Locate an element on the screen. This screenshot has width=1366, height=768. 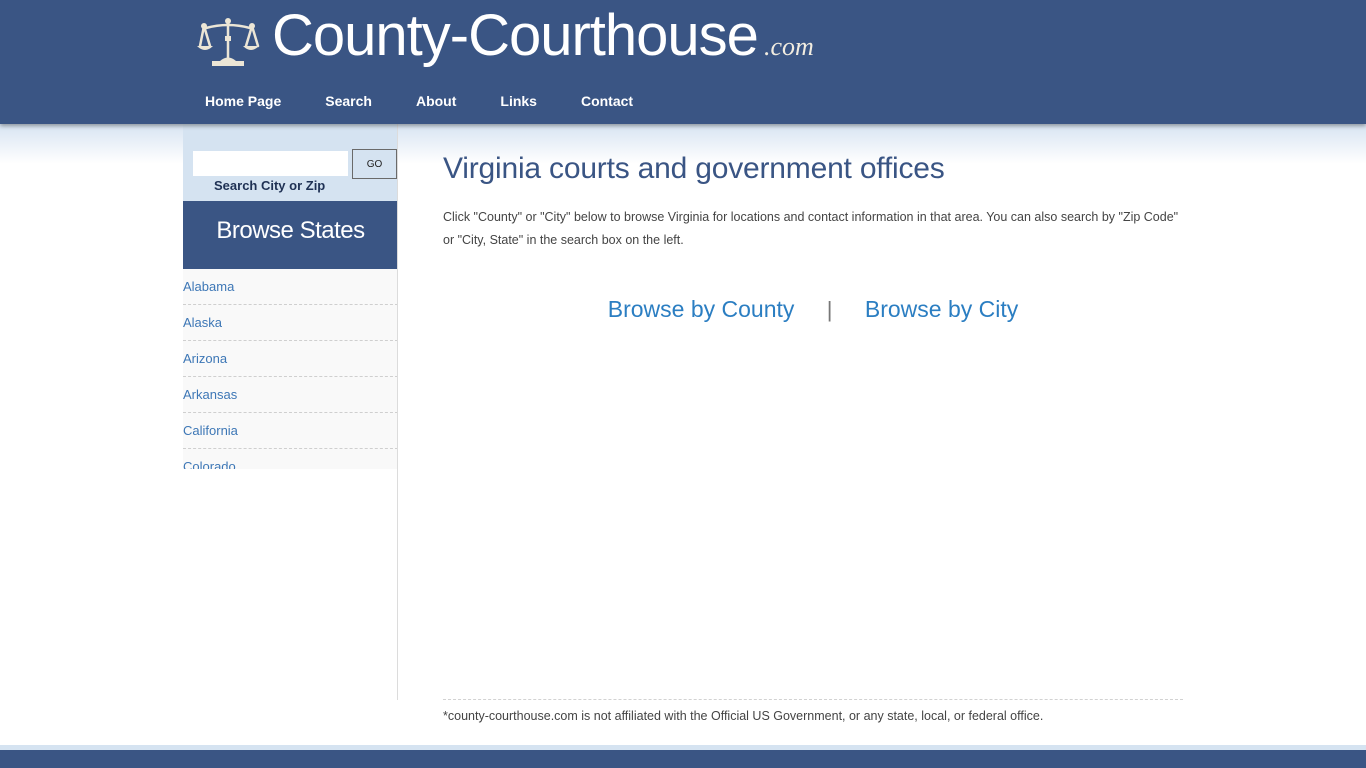
nav-search: Search is located at coordinates (348, 101).